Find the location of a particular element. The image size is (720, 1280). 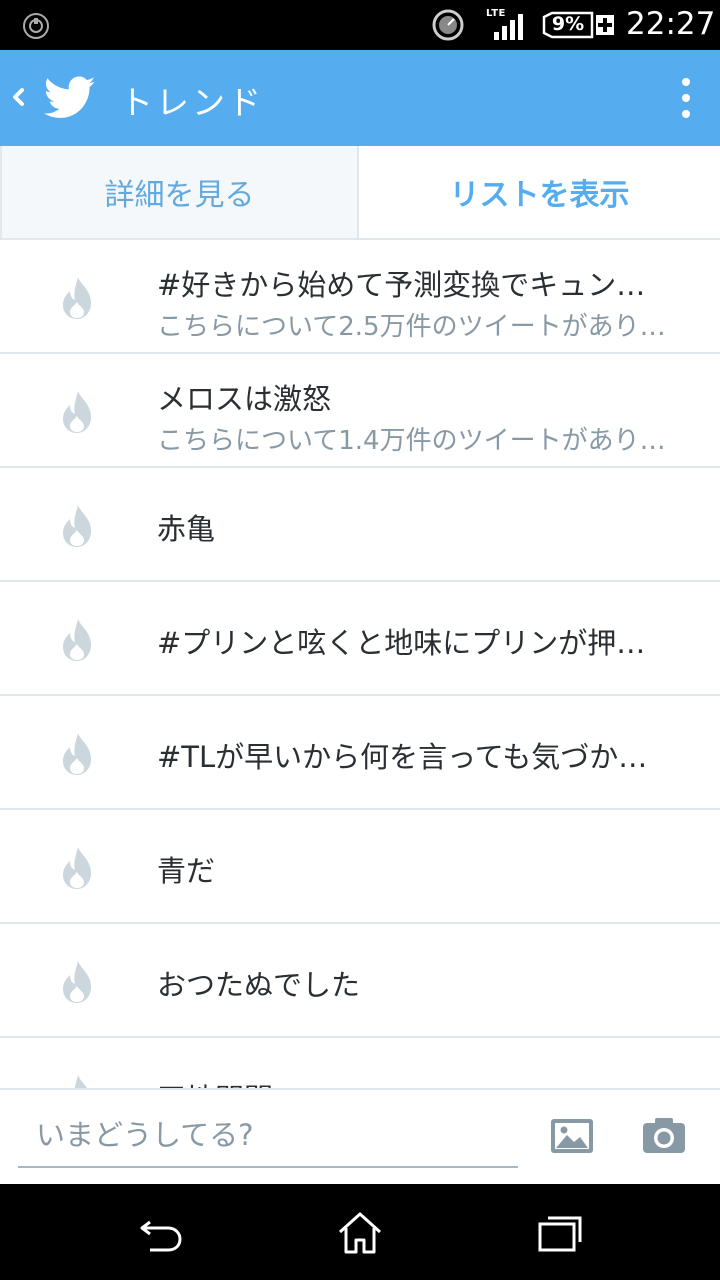

action-bar: トレンド is located at coordinates (360, 98).